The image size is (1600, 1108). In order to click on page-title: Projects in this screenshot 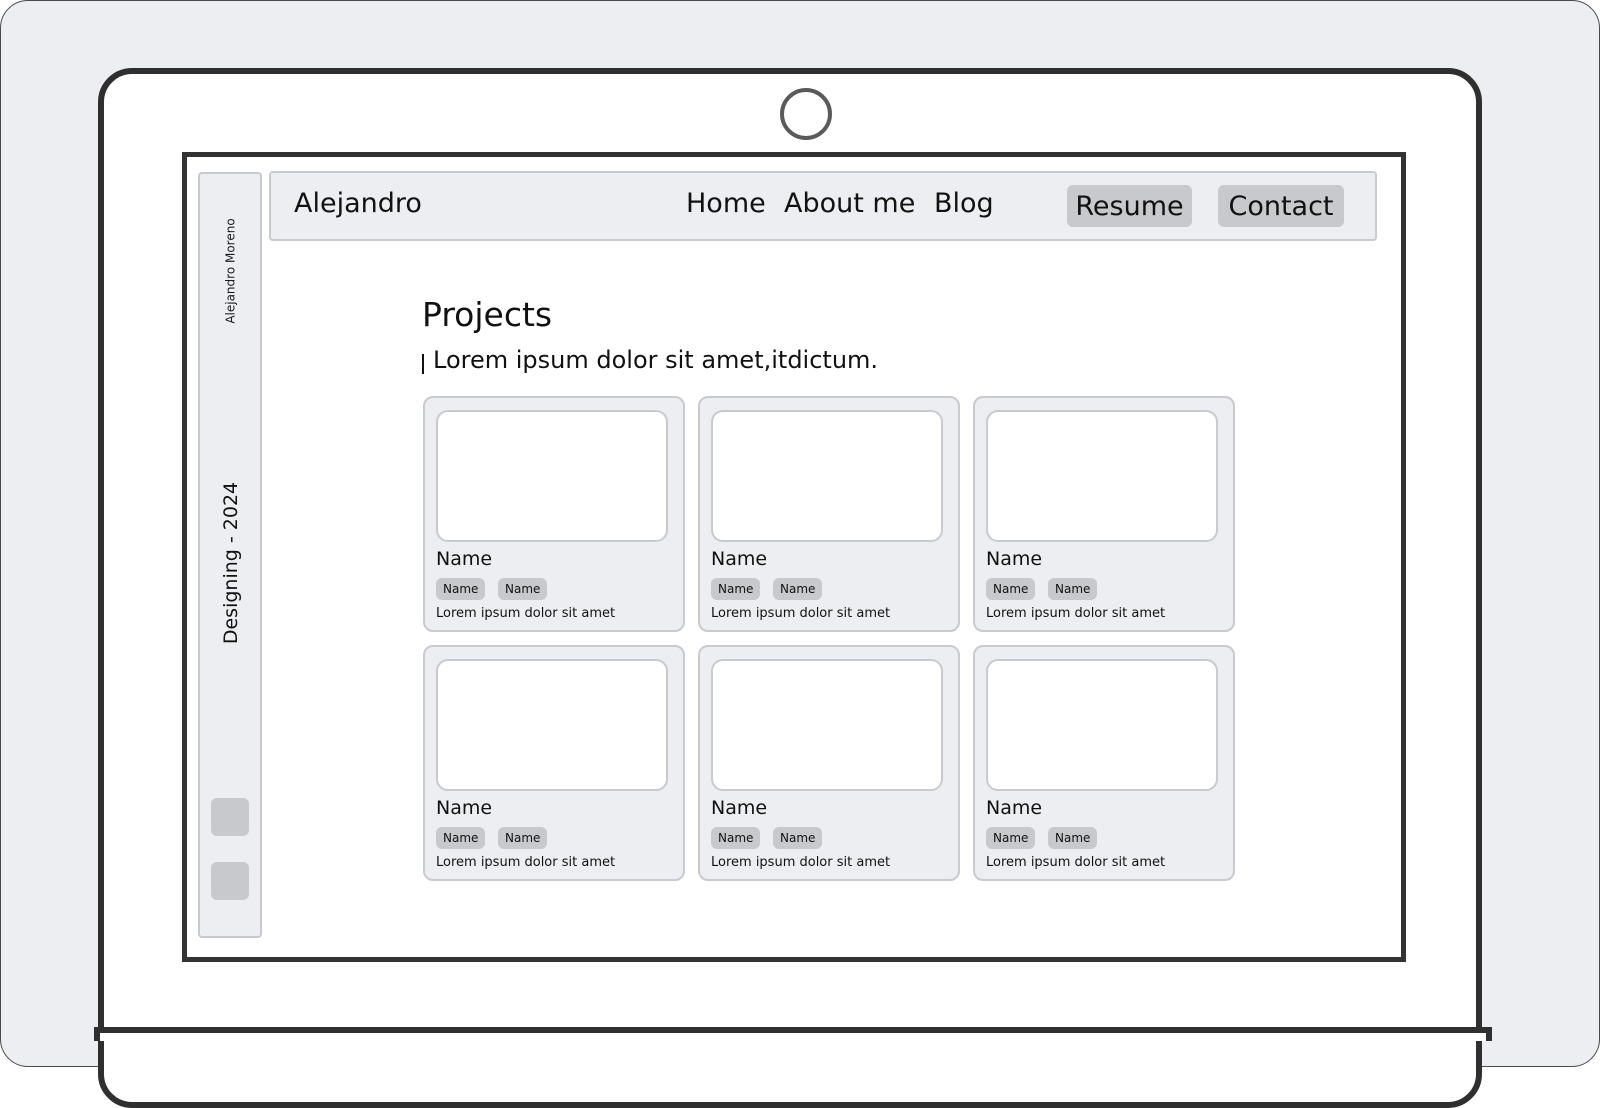, I will do `click(487, 314)`.